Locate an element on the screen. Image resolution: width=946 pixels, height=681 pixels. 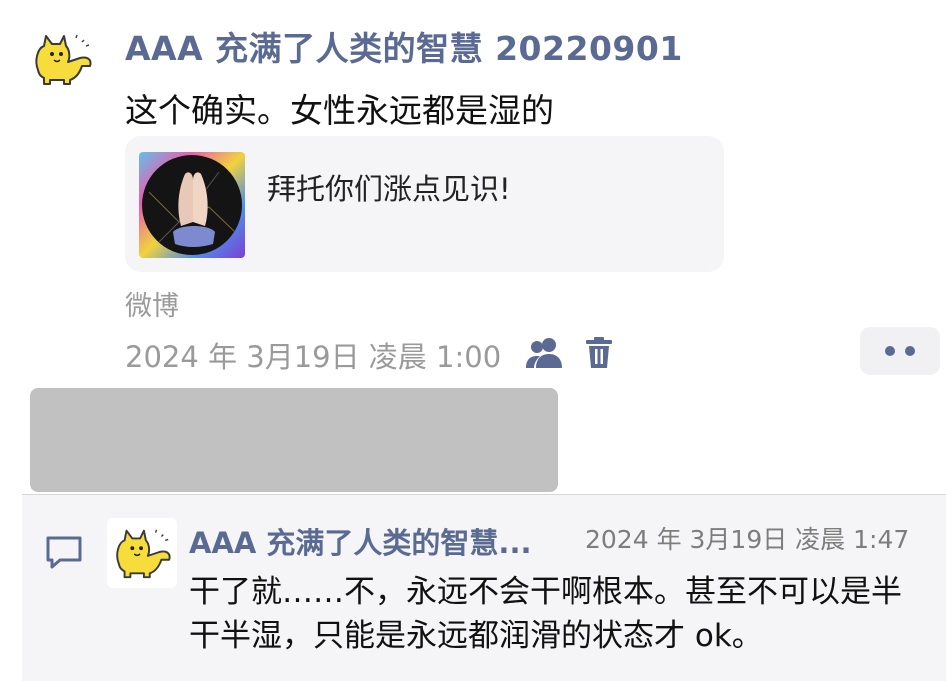
people-icon is located at coordinates (544, 353).